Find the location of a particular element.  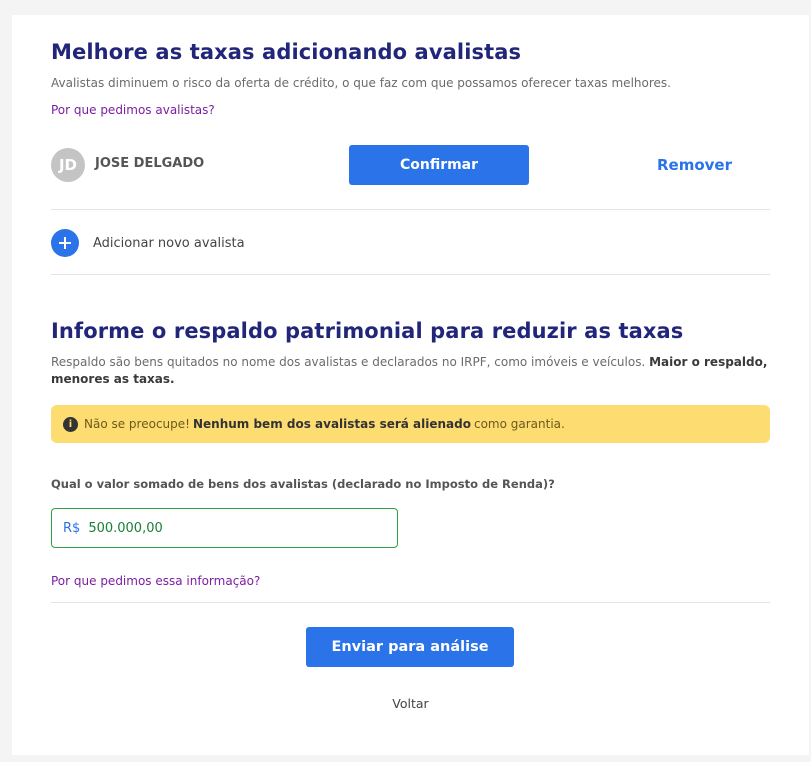

alert-suffix: como garantia. is located at coordinates (519, 424).